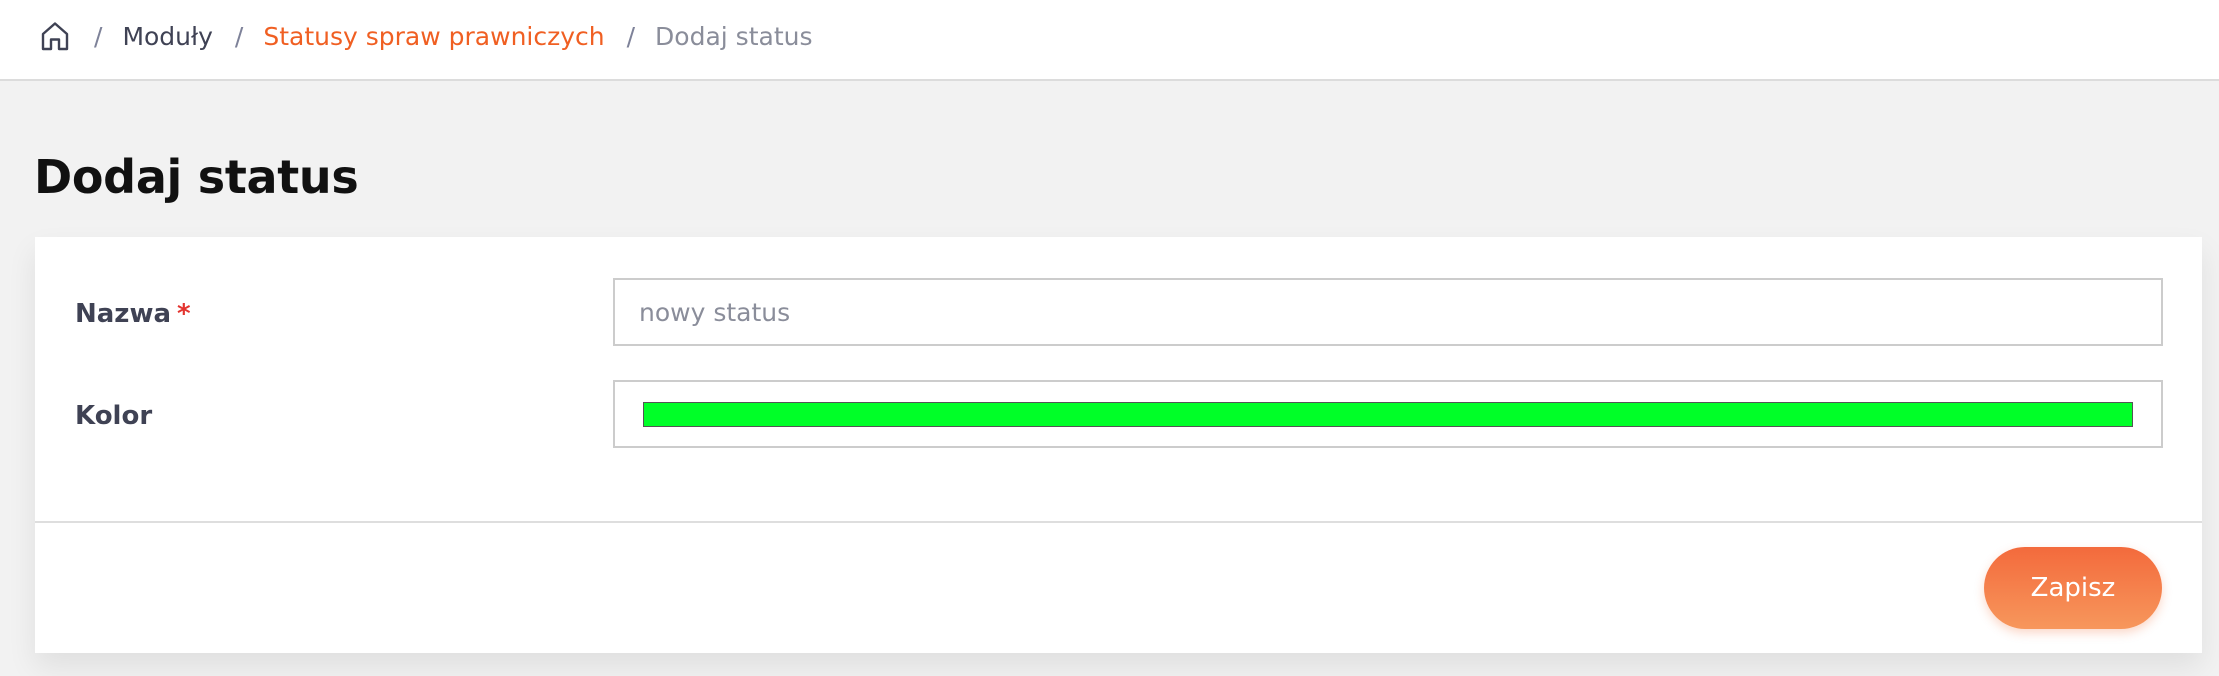  Describe the element at coordinates (2073, 588) in the screenshot. I see `save-button: Zapisz` at that location.